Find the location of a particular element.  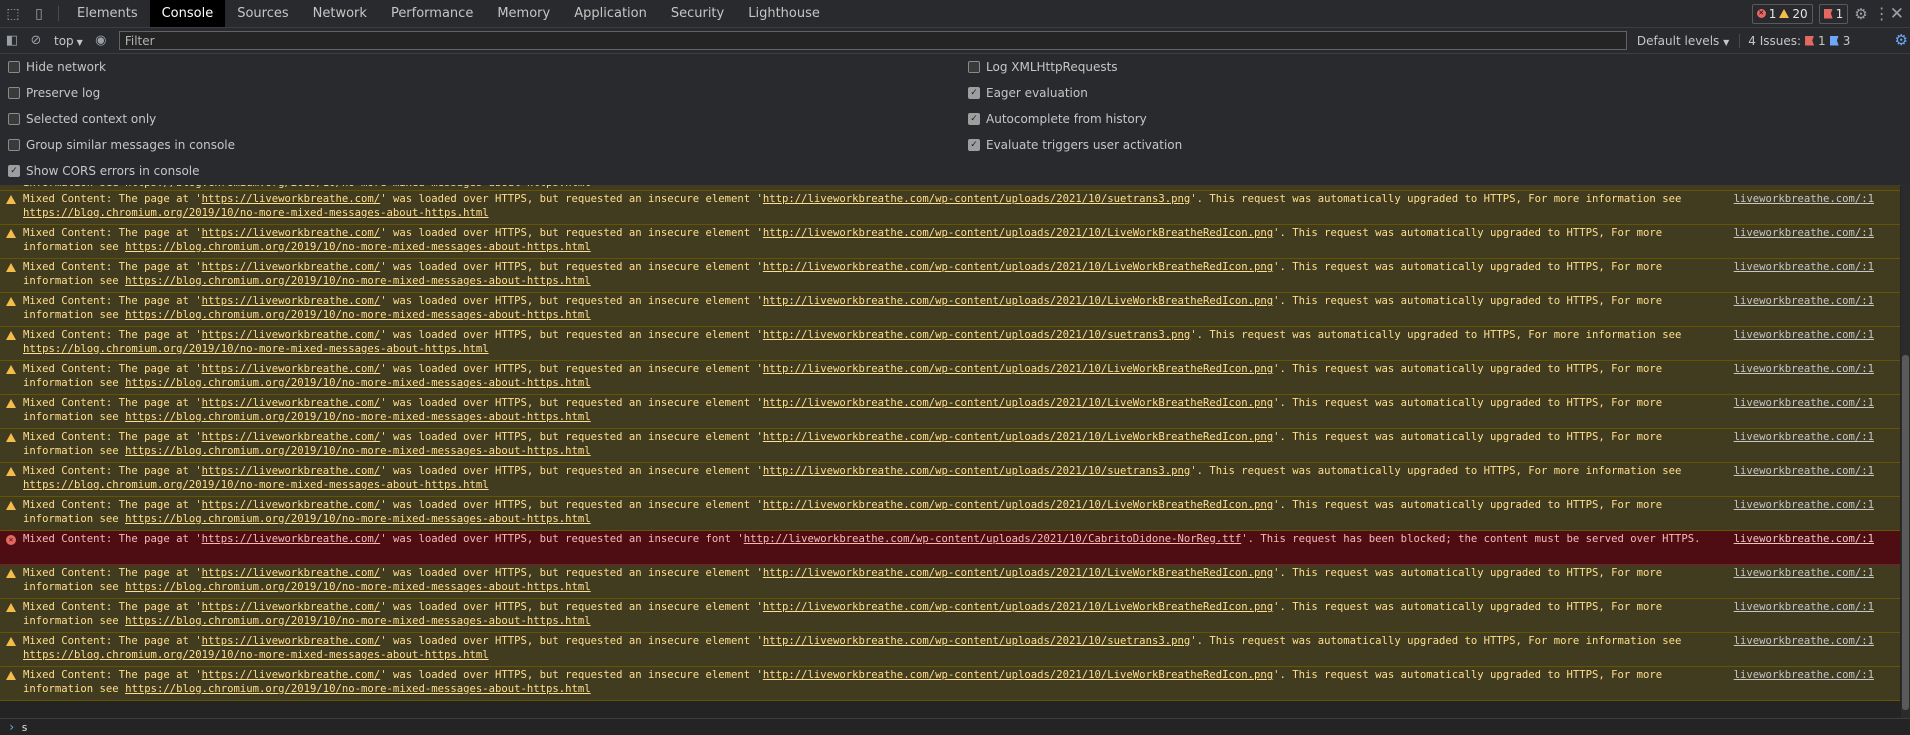

tab-performance: Performance is located at coordinates (432, 13).